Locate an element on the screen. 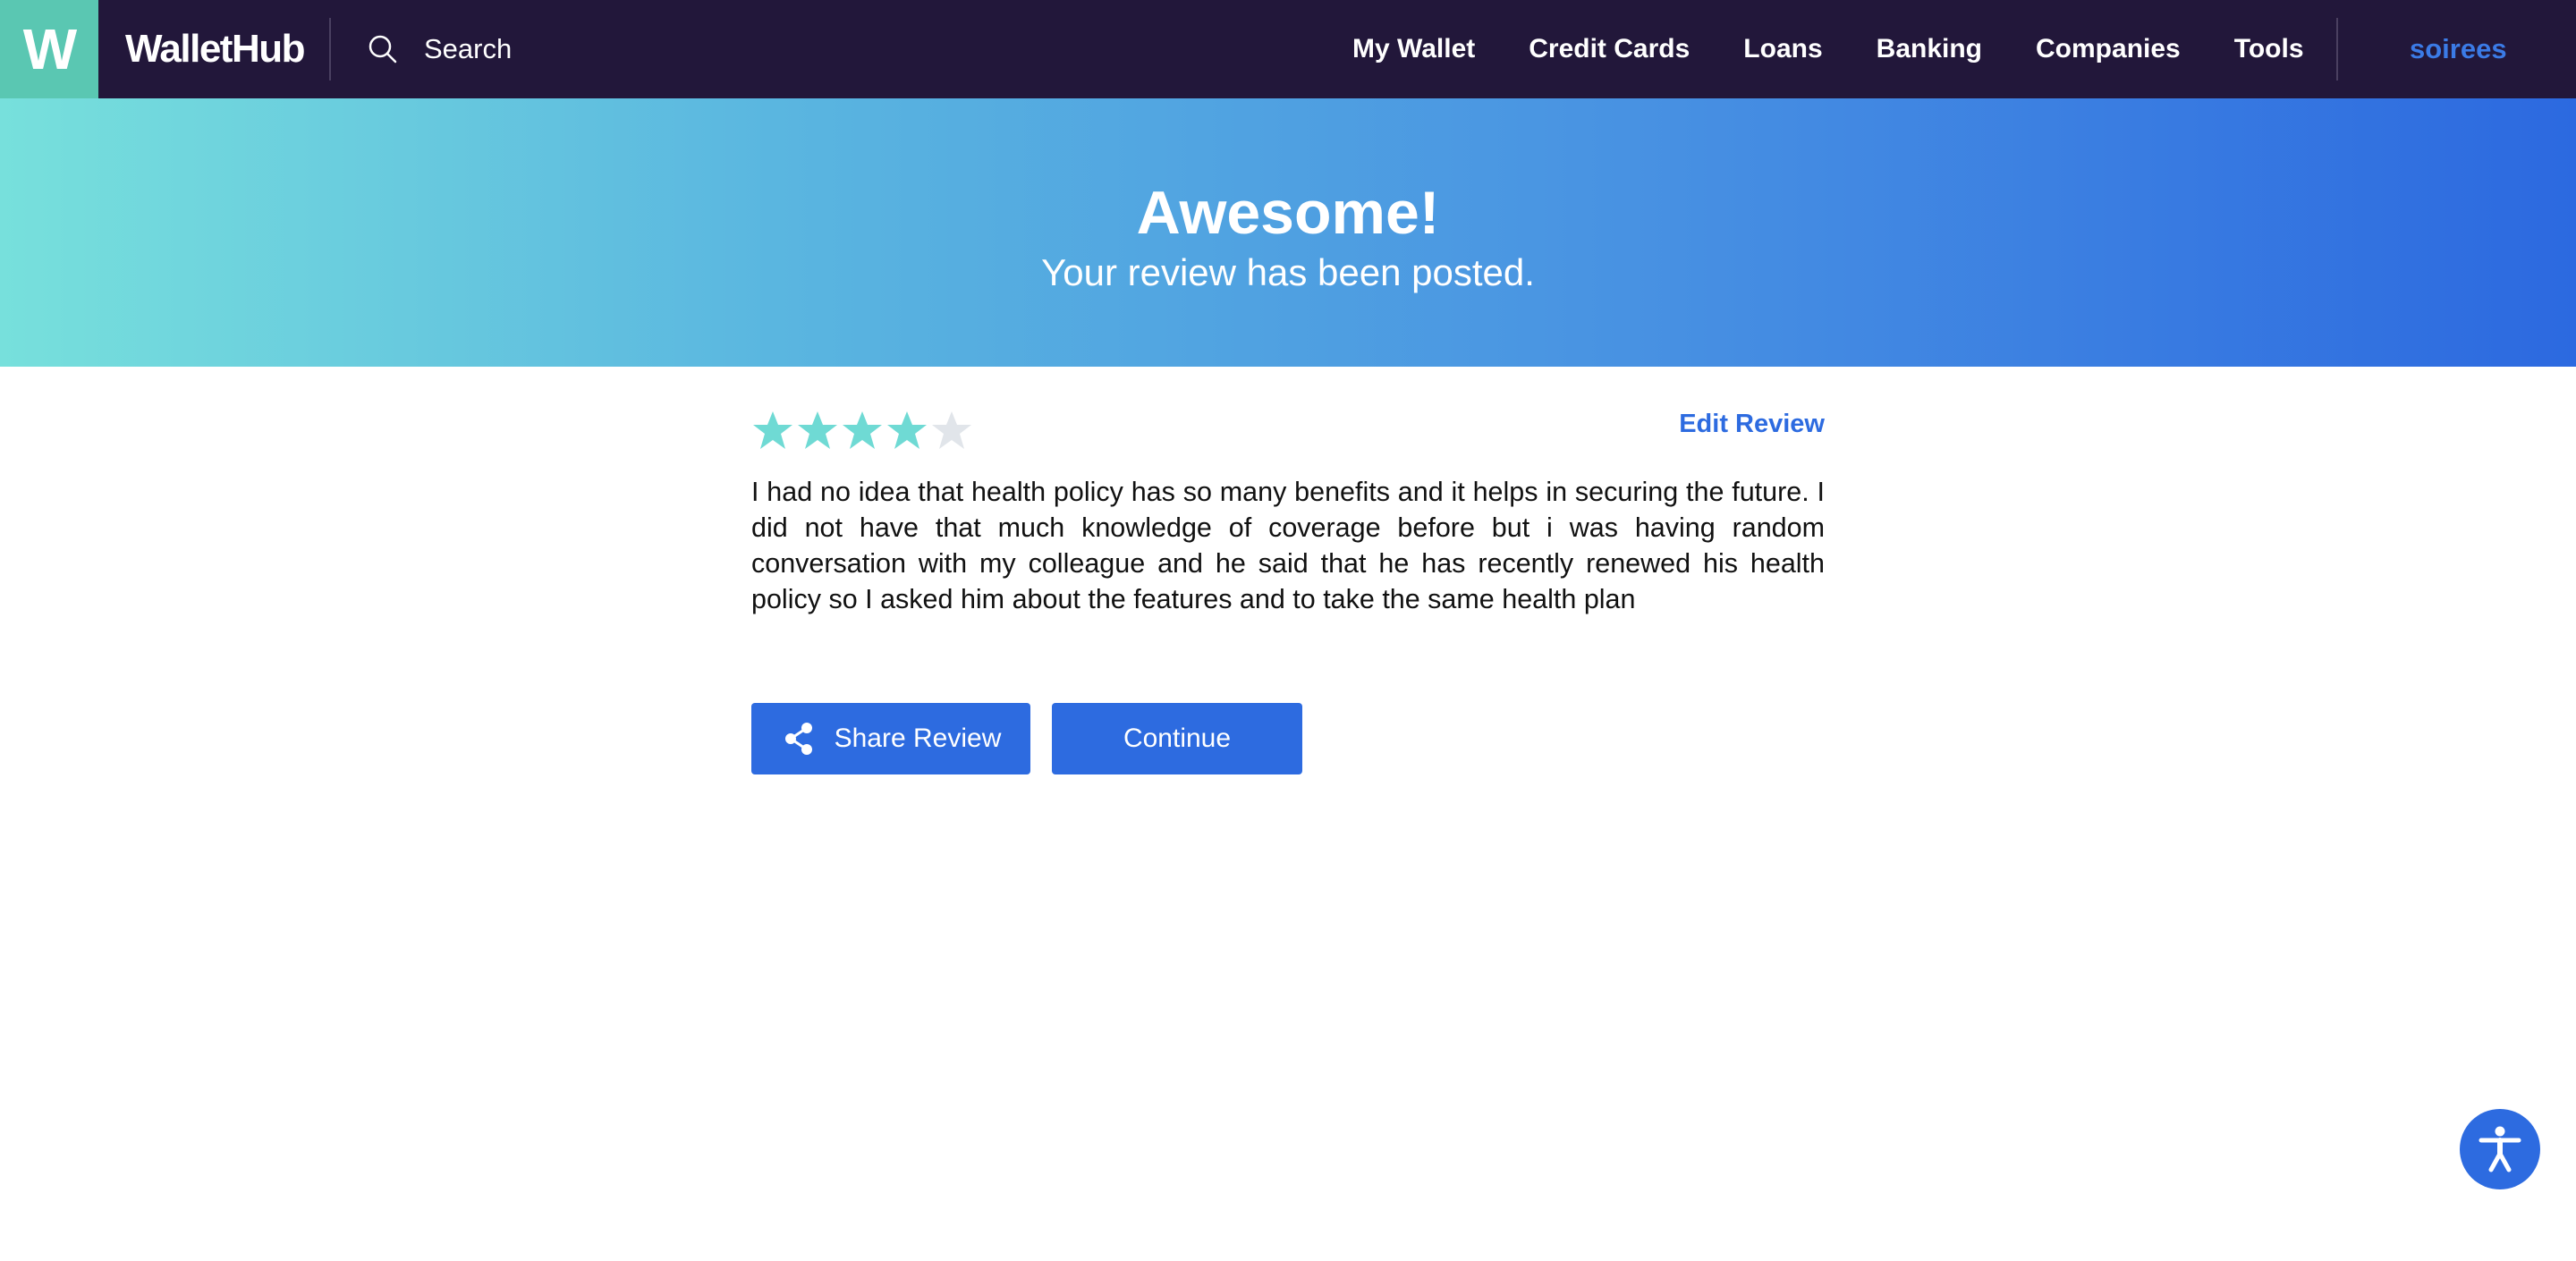 This screenshot has width=2576, height=1261. star-empty-icon is located at coordinates (951, 430).